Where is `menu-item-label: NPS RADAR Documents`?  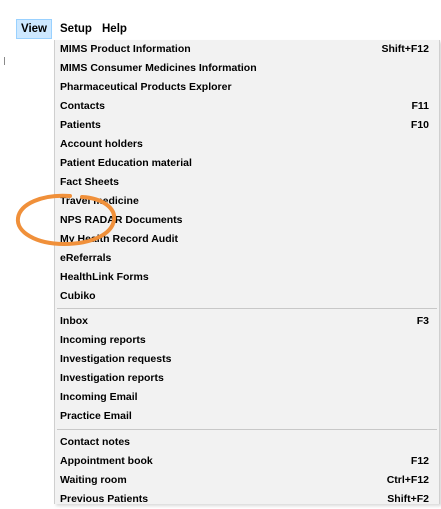
menu-item-label: NPS RADAR Documents is located at coordinates (121, 220).